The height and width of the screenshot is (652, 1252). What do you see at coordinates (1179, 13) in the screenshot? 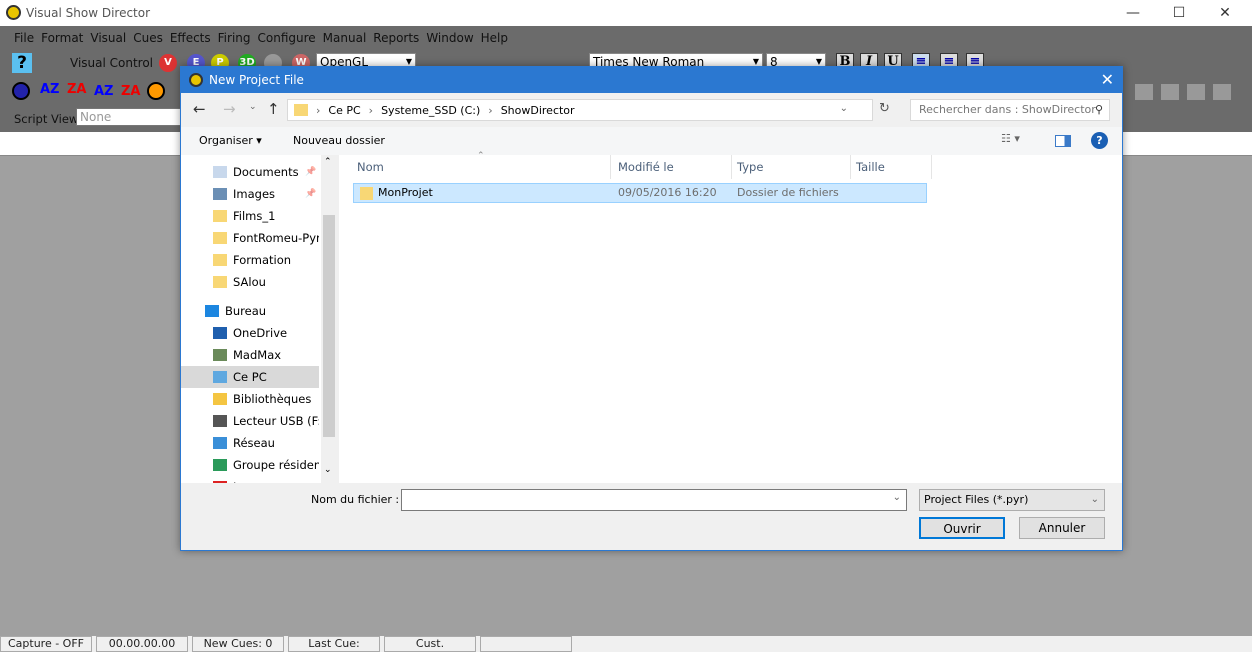
I see `maximize-button: ☐` at bounding box center [1179, 13].